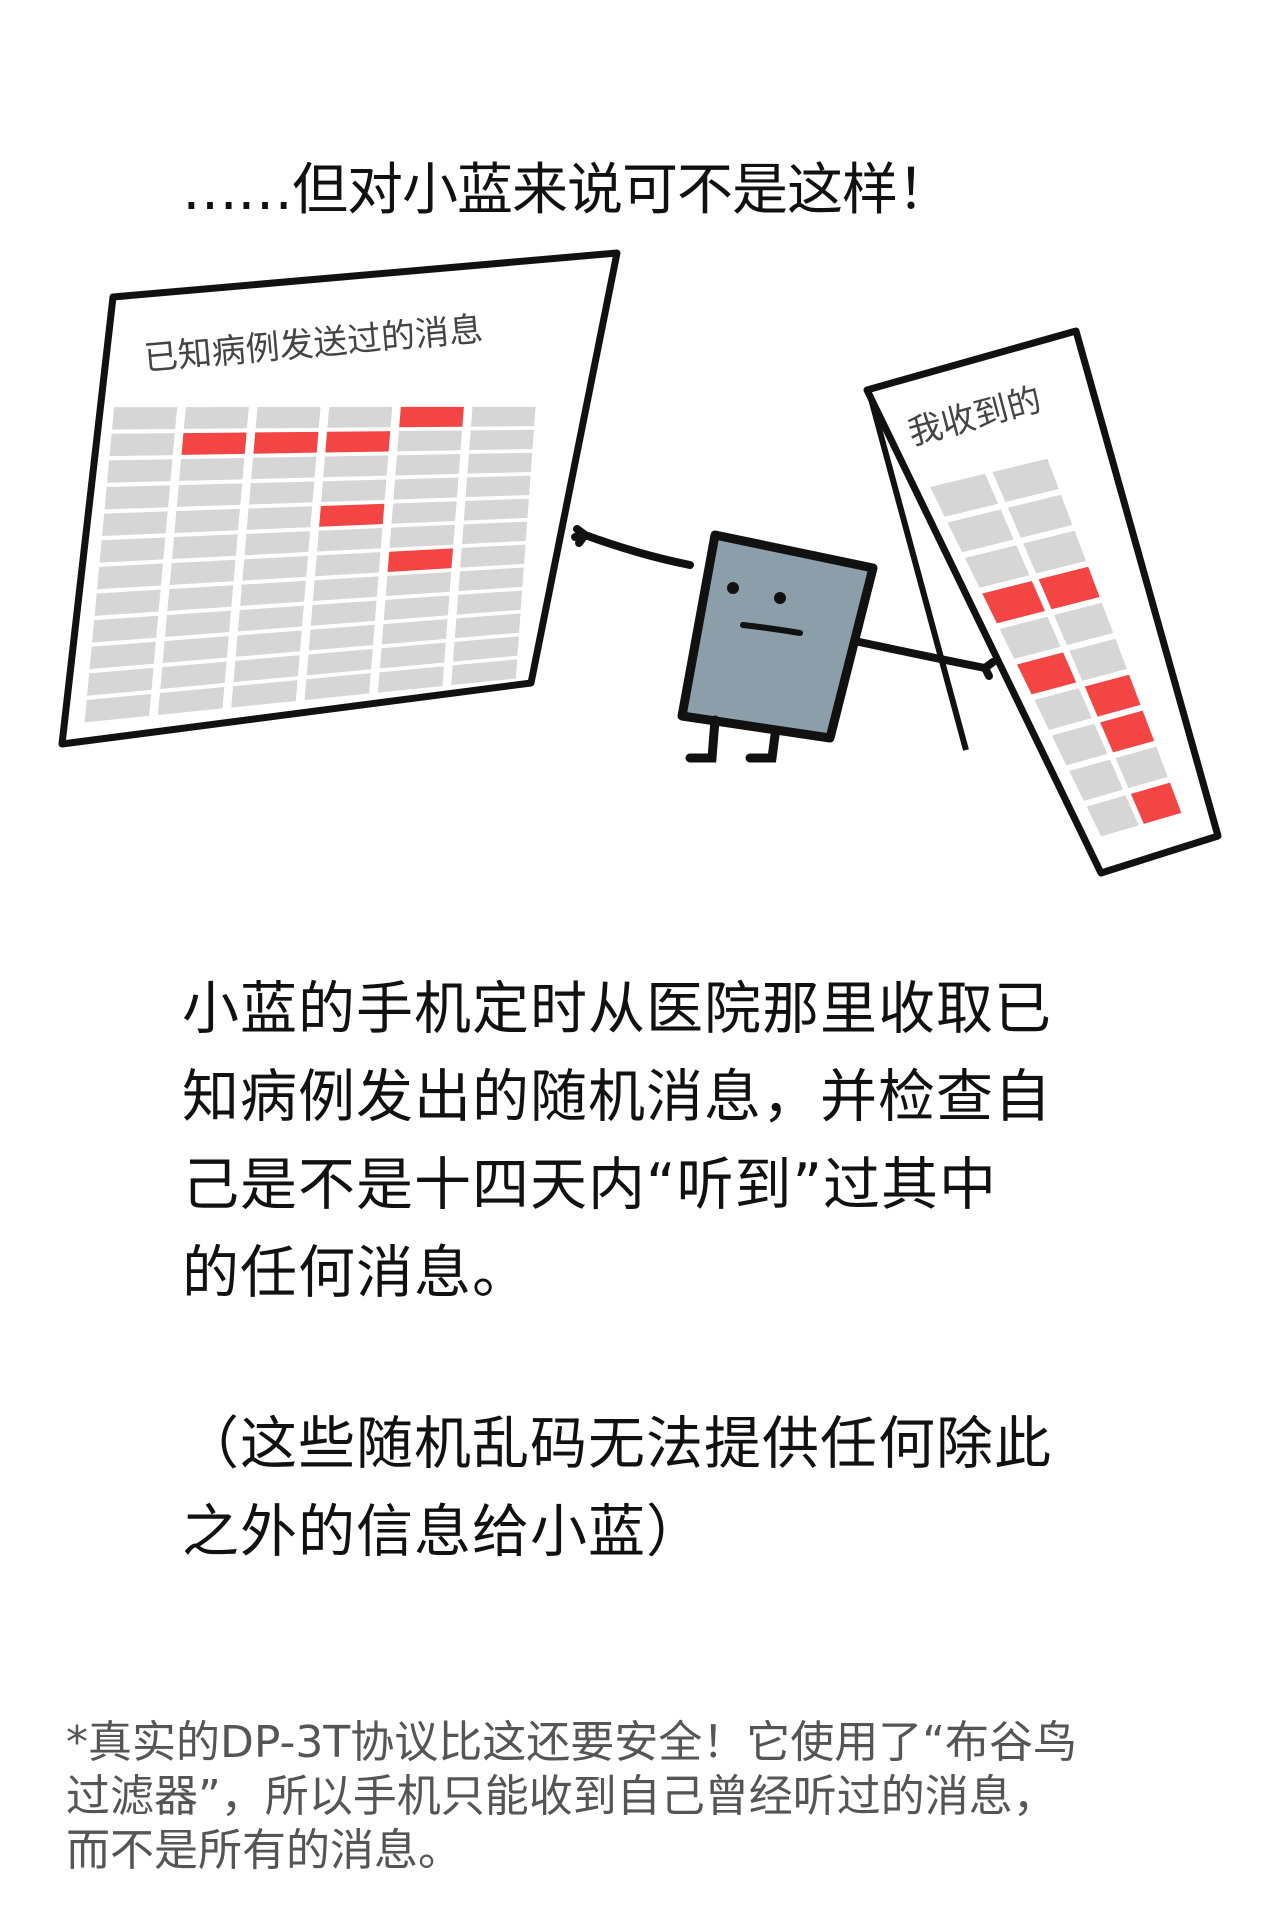  Describe the element at coordinates (443, 1532) in the screenshot. I see `text-line: 之外的信息给小蓝）` at that location.